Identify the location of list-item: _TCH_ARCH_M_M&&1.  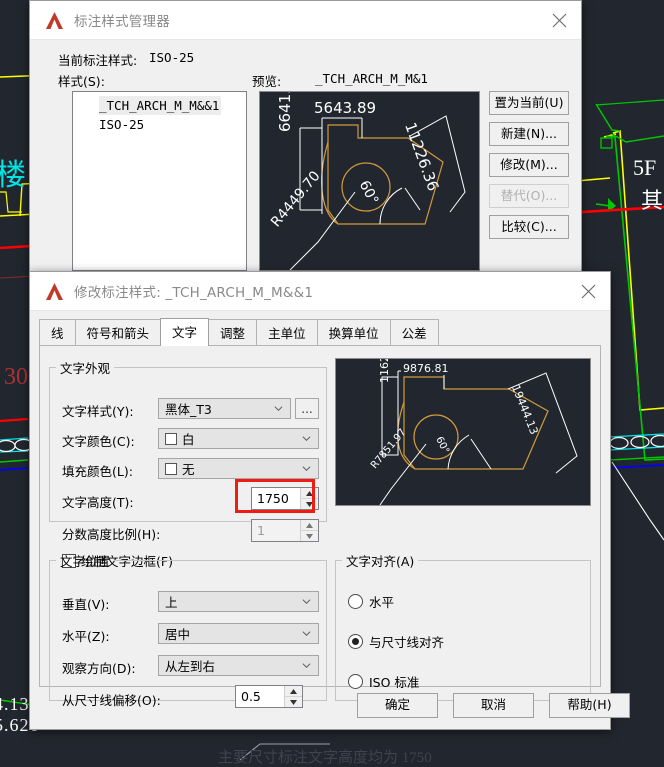
(159, 105).